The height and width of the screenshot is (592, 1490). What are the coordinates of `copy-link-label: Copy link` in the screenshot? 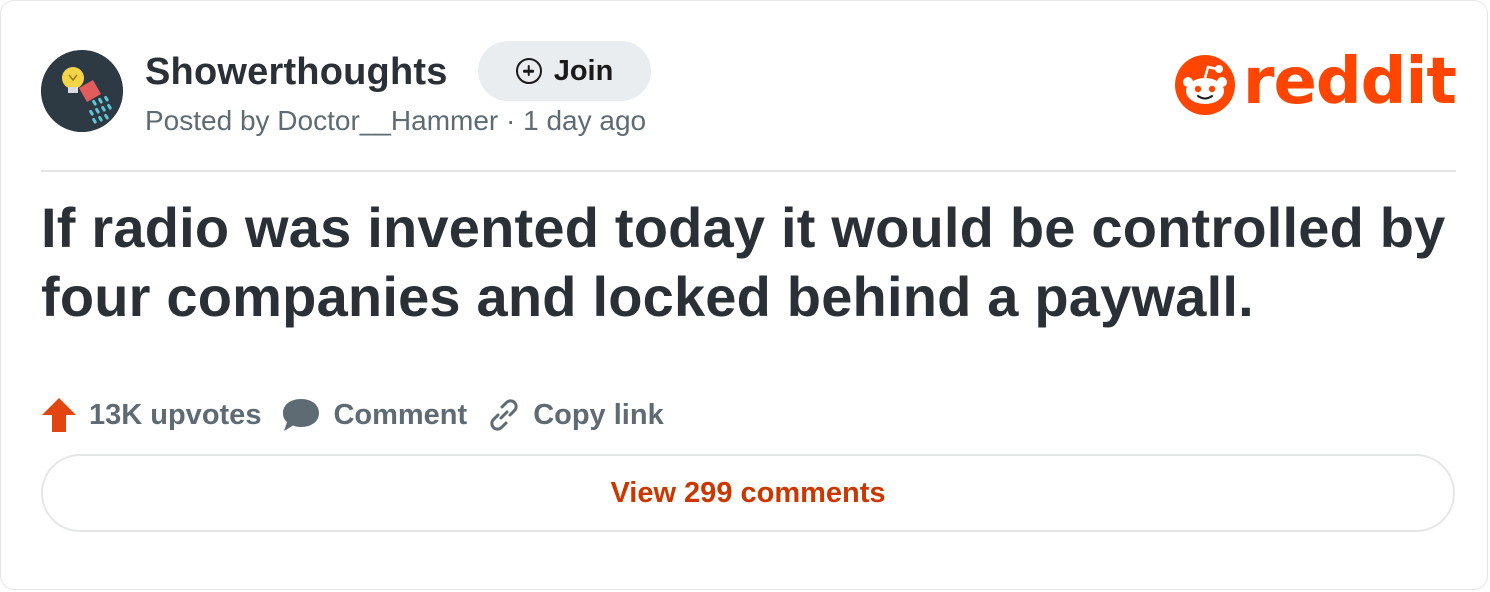 It's located at (598, 414).